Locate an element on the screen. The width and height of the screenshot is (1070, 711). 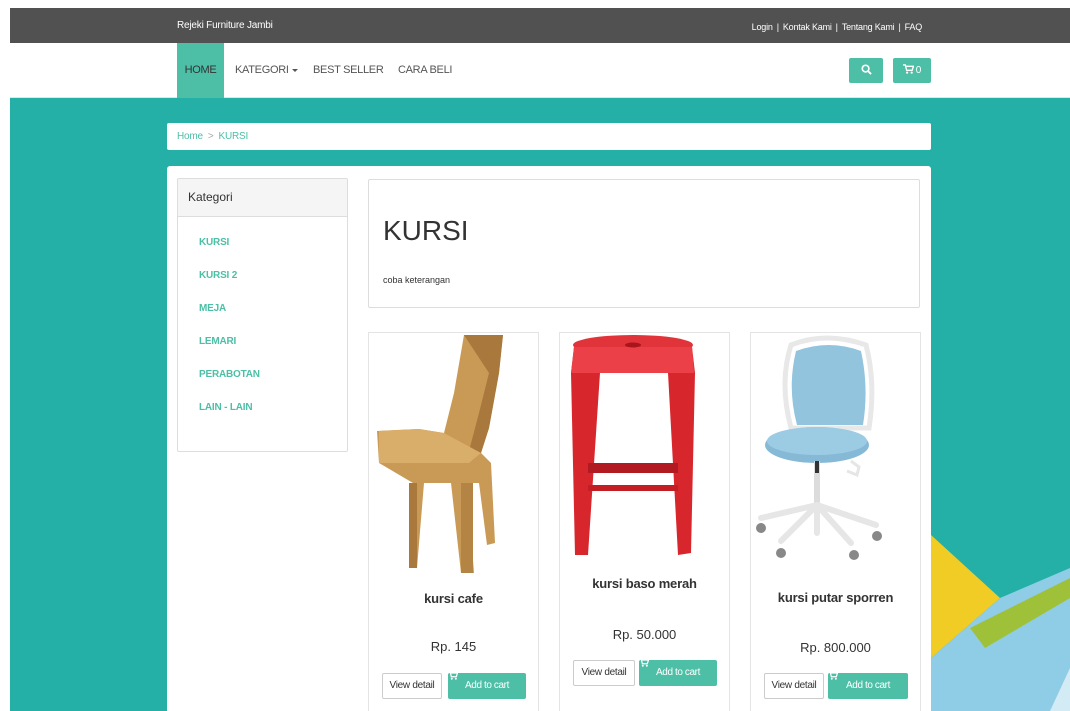
search-icon is located at coordinates (866, 69).